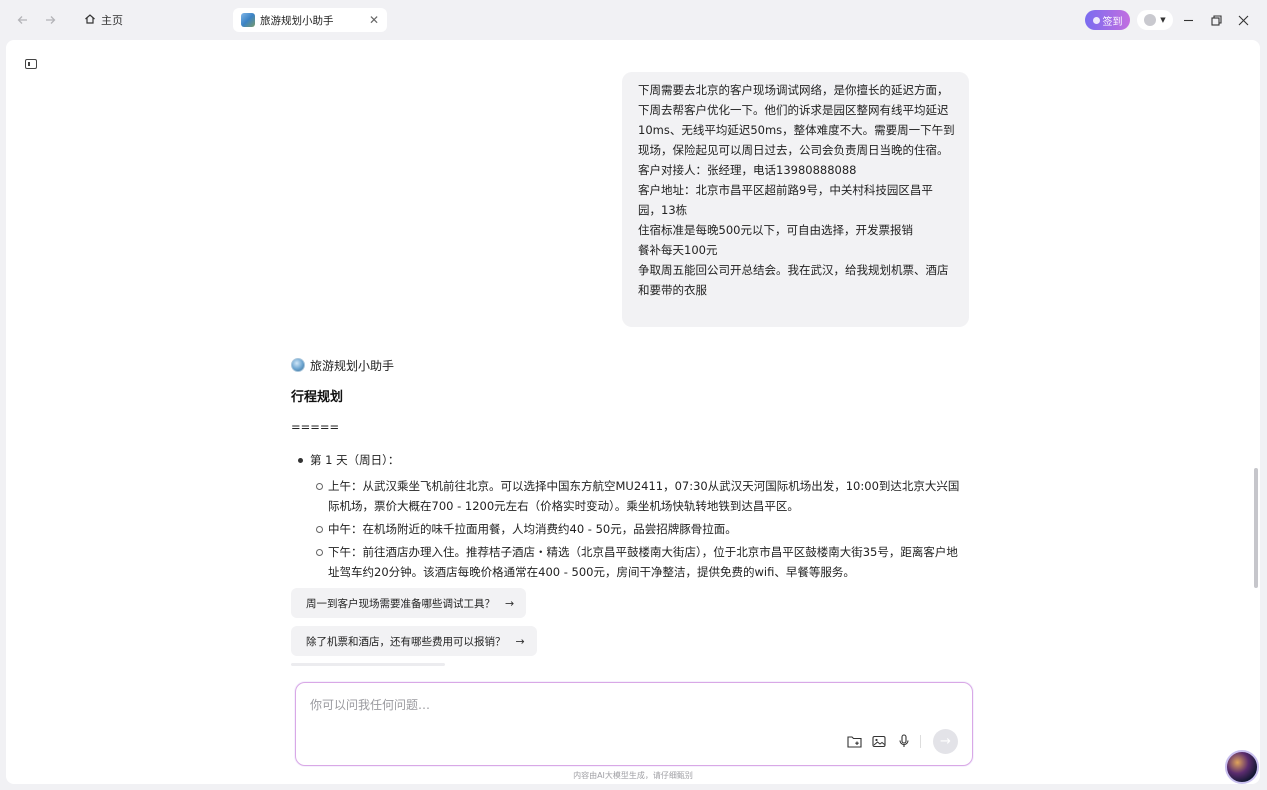 The height and width of the screenshot is (790, 1267). I want to click on signin-label: 签到, so click(1112, 22).